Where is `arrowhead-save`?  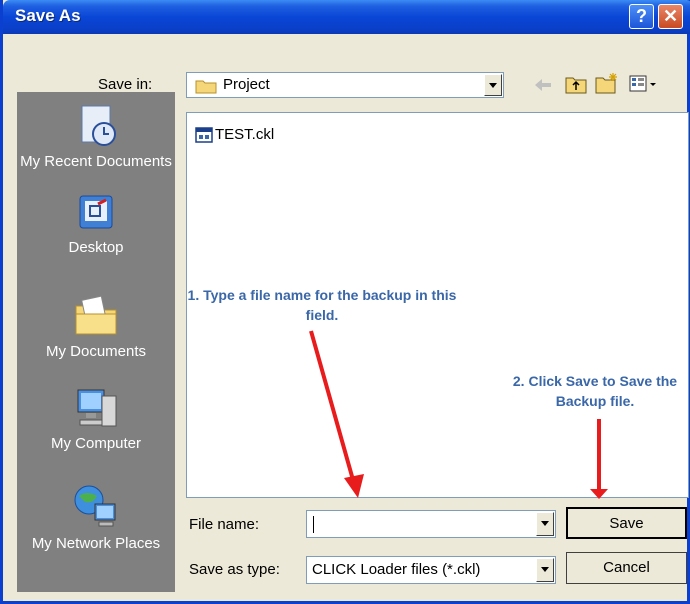
arrowhead-save is located at coordinates (599, 494).